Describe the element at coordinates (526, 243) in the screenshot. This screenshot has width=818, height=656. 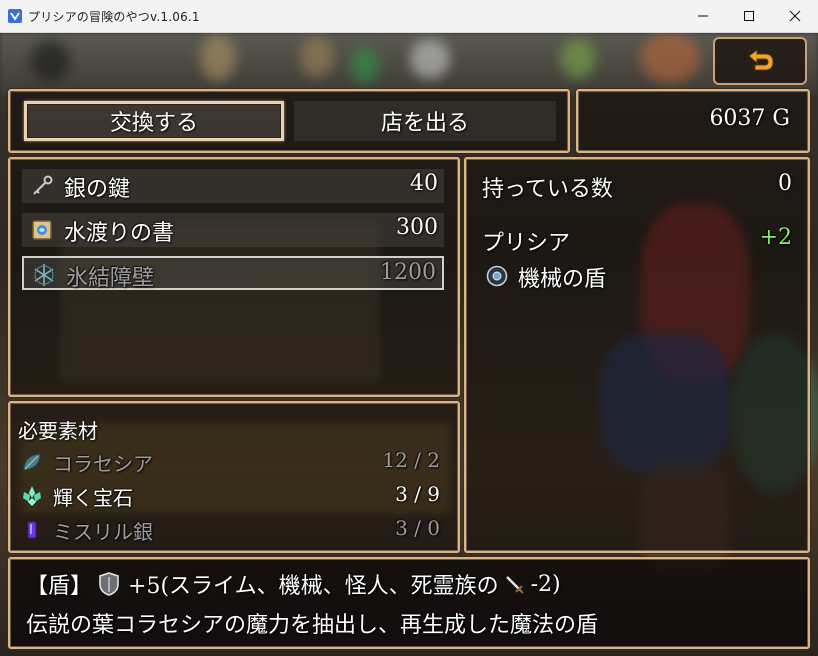
I see `character-name: プリシア` at that location.